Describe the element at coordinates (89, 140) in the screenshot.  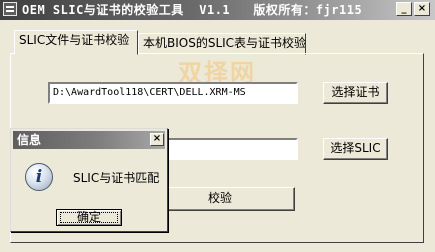
I see `dialog-title: 信息` at that location.